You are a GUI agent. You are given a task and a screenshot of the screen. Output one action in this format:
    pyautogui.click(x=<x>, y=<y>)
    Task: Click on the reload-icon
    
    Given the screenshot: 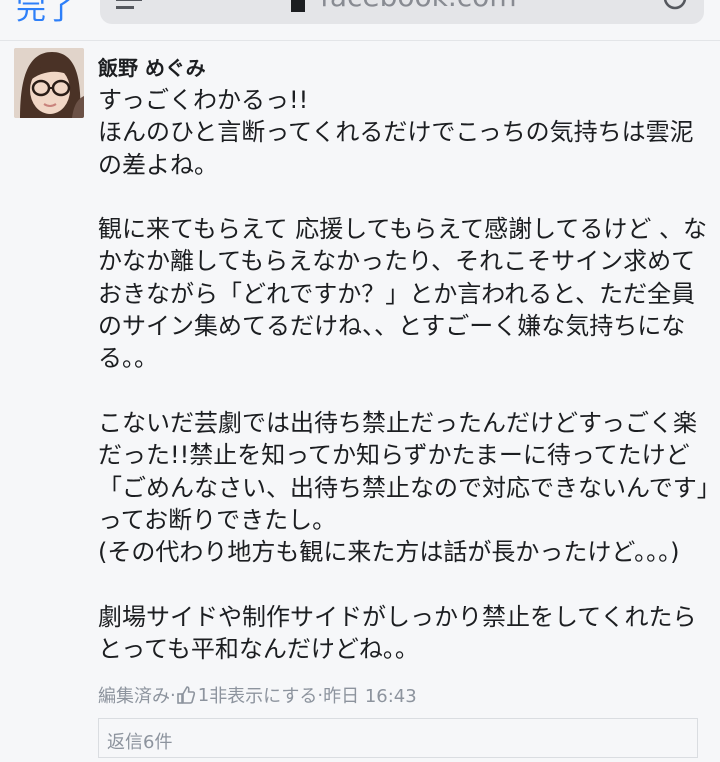 What is the action you would take?
    pyautogui.click(x=675, y=10)
    